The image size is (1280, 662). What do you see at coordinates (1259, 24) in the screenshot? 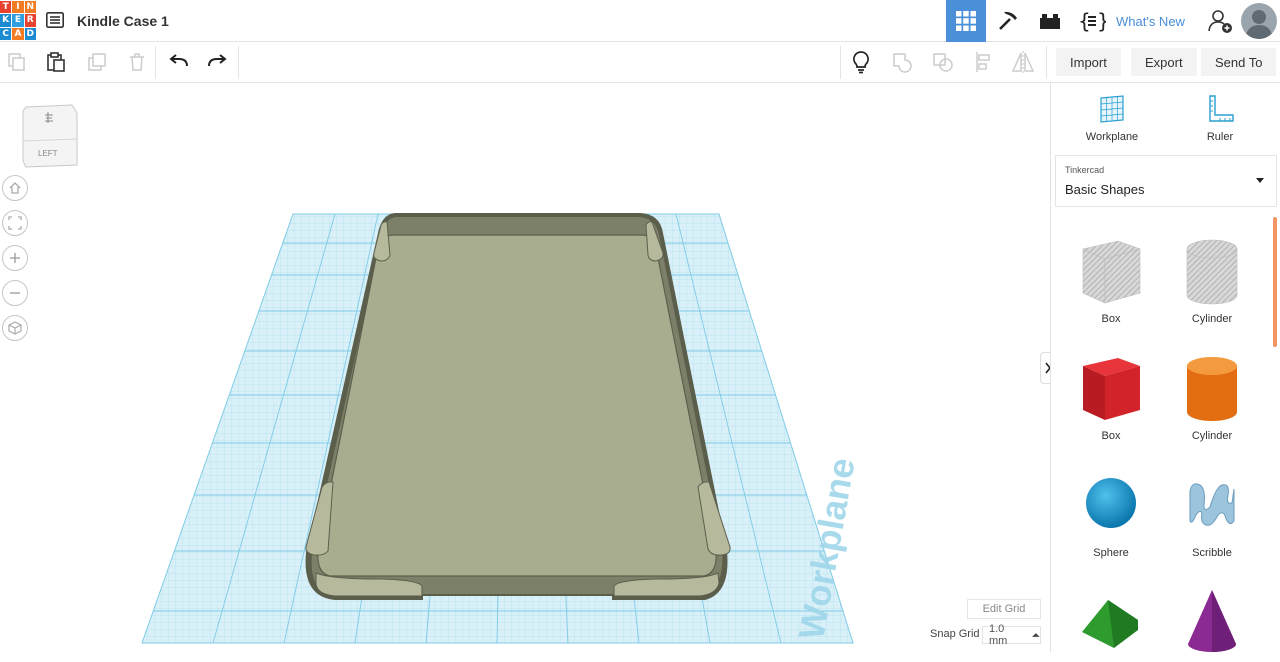
I see `user-avatar-icon` at bounding box center [1259, 24].